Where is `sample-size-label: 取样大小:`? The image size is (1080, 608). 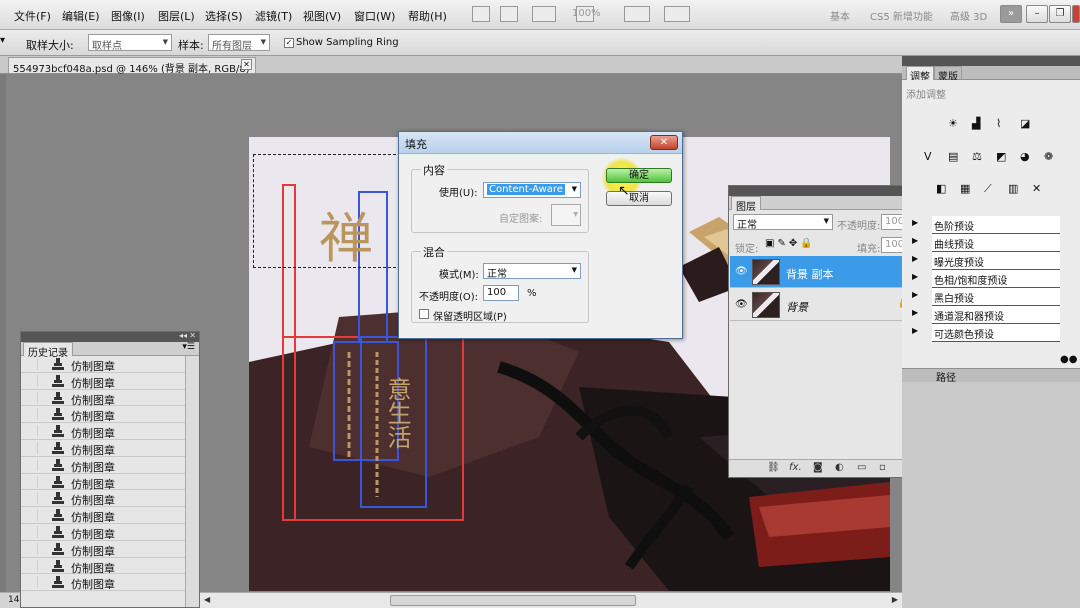
sample-size-label: 取样大小: is located at coordinates (50, 45).